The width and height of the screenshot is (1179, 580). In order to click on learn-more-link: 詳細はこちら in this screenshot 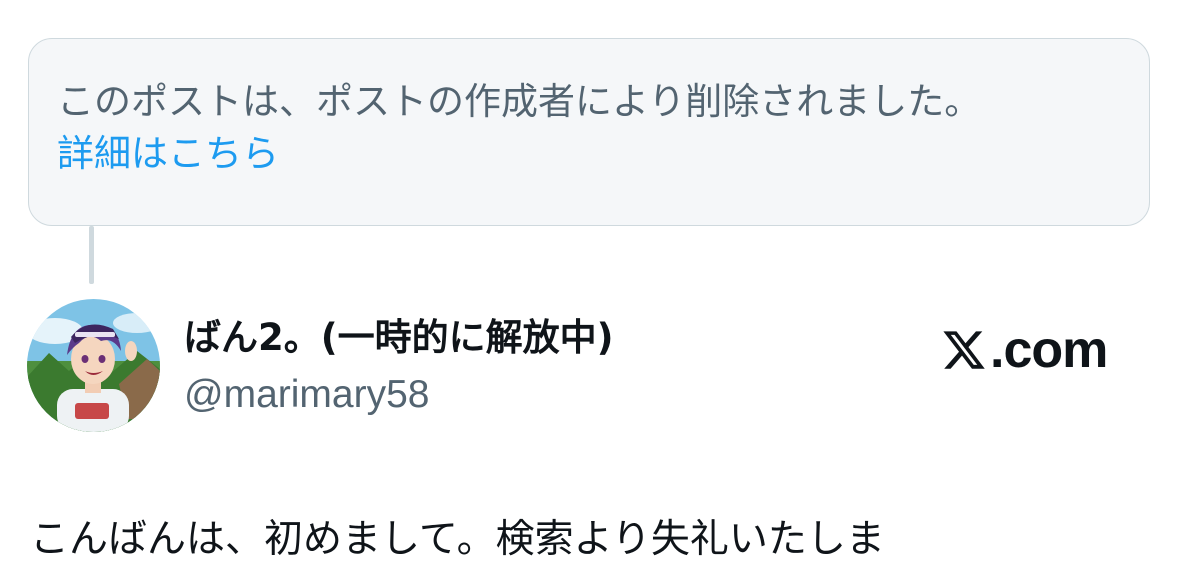, I will do `click(168, 154)`.